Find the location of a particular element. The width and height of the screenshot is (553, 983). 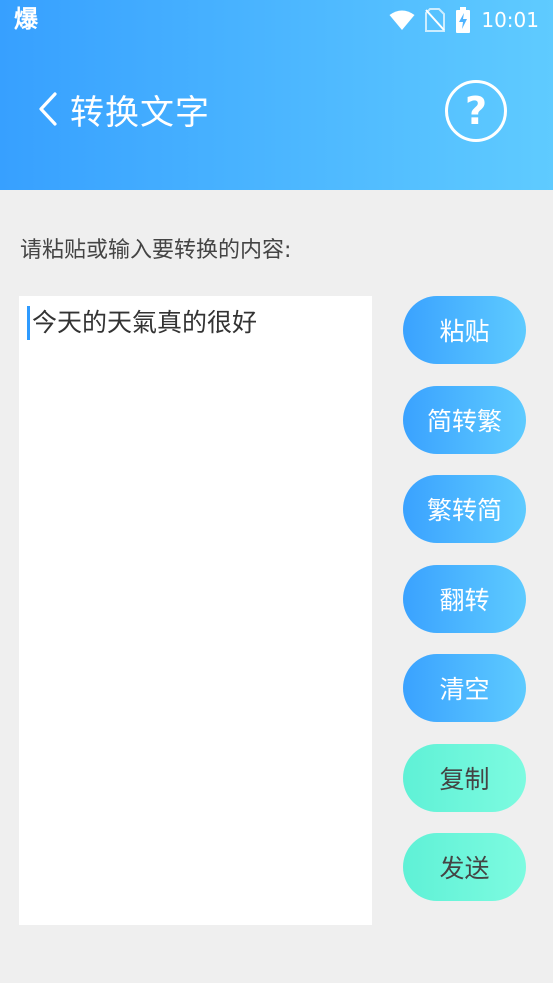

input-prompt: 请粘贴或输入要转换的内容: is located at coordinates (156, 250).